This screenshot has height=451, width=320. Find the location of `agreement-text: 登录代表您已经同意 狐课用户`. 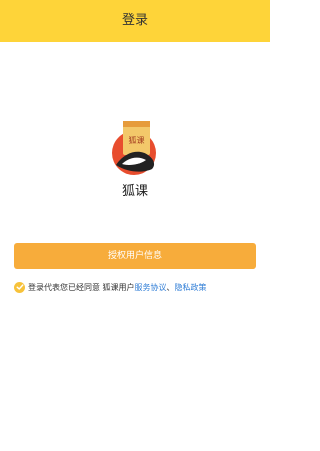

agreement-text: 登录代表您已经同意 狐课用户 is located at coordinates (81, 287).